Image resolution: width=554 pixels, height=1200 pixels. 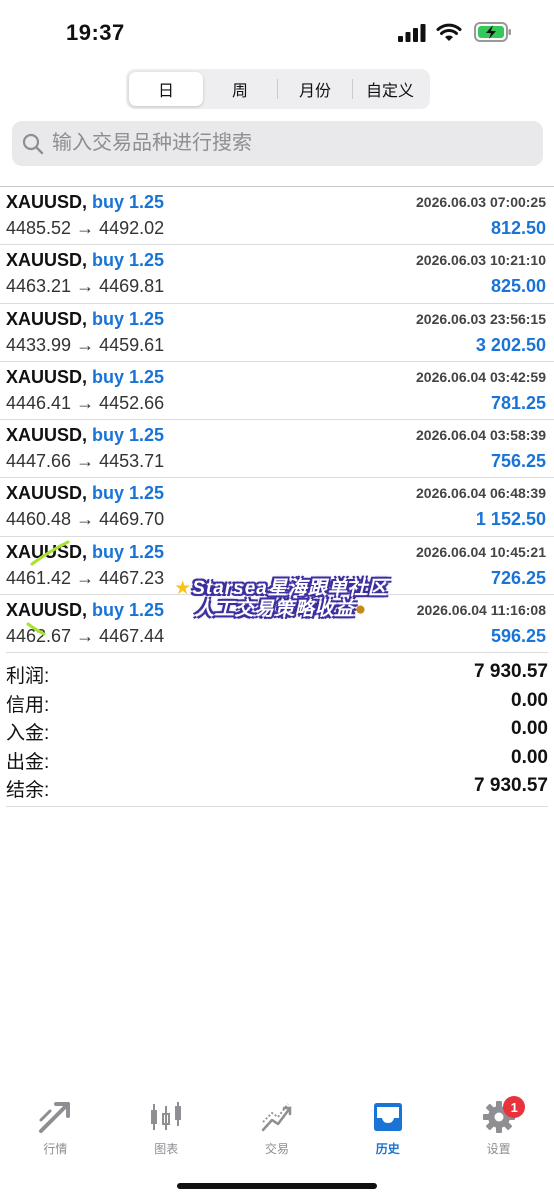 What do you see at coordinates (277, 786) in the screenshot?
I see `summary-row-balance: 结余: 7 930.57` at bounding box center [277, 786].